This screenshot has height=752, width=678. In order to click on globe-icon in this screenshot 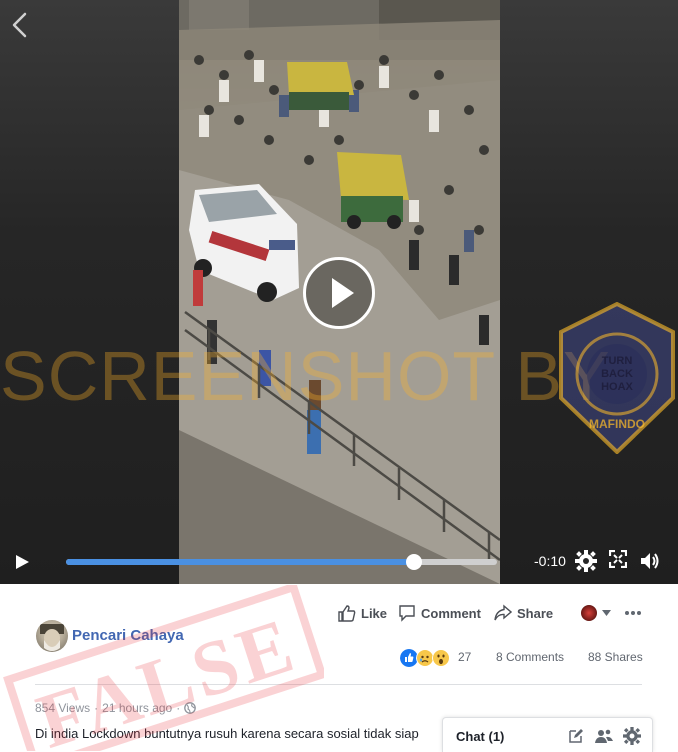, I will do `click(190, 708)`.